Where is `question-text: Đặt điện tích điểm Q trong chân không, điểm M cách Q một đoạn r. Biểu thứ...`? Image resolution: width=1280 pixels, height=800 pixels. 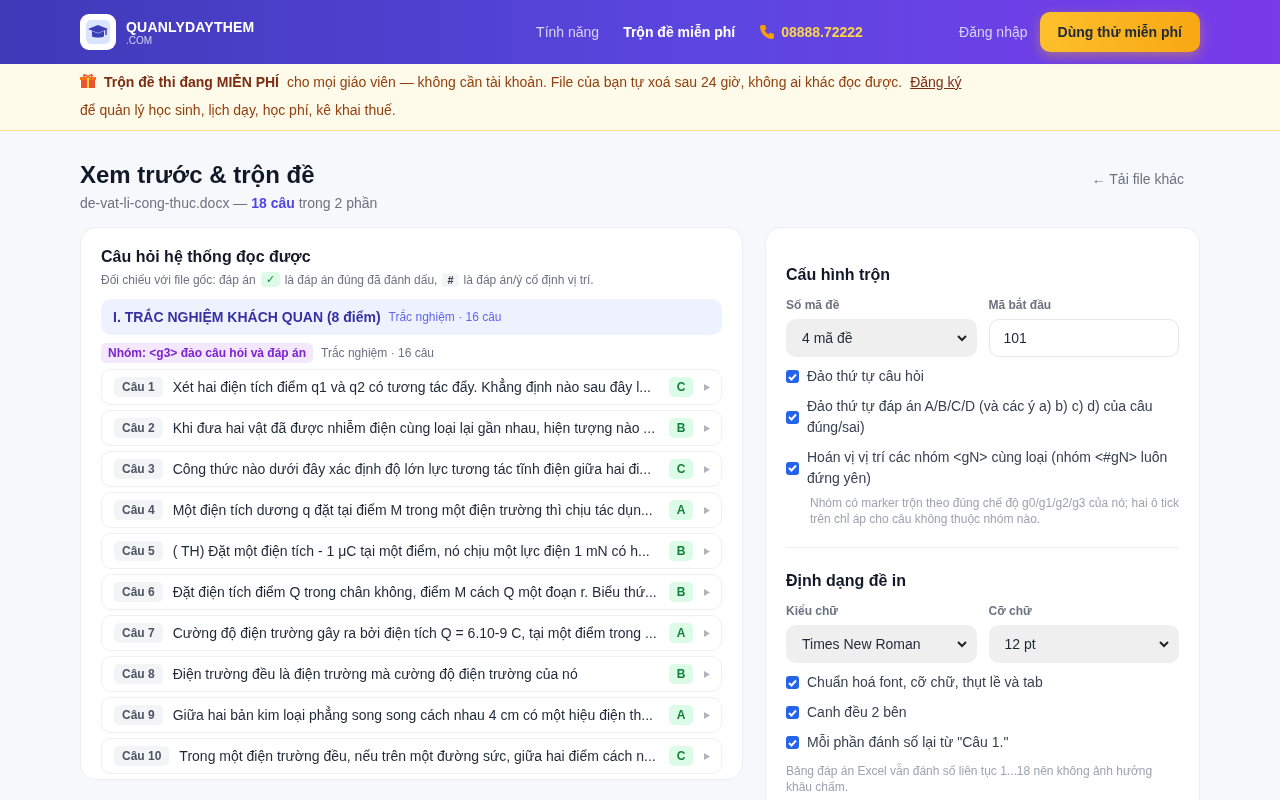 question-text: Đặt điện tích điểm Q trong chân không, điểm M cách Q một đoạn r. Biểu thứ... is located at coordinates (415, 592).